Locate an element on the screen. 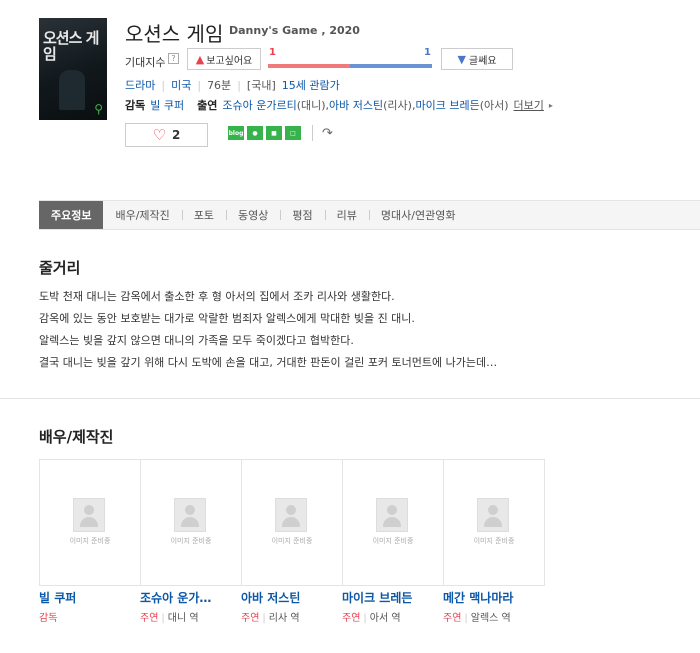  runtime: 76분 is located at coordinates (219, 85).